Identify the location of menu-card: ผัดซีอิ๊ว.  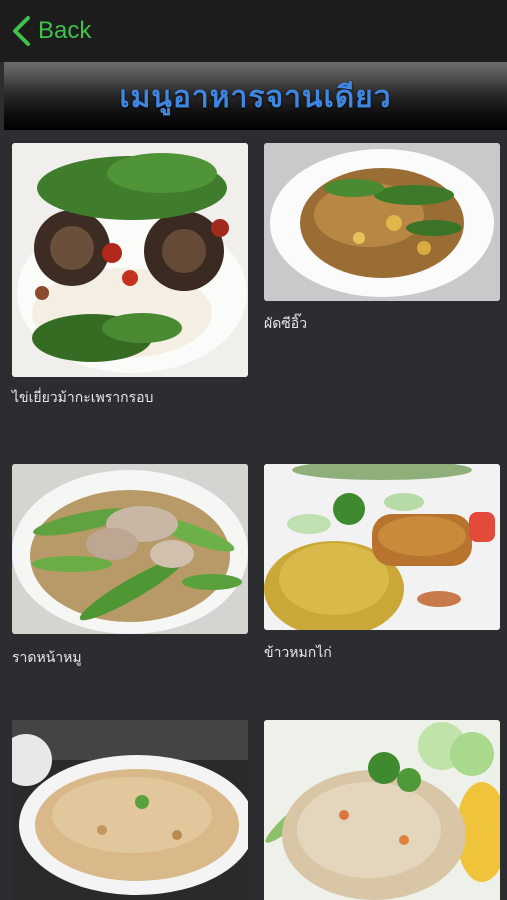
(382, 243).